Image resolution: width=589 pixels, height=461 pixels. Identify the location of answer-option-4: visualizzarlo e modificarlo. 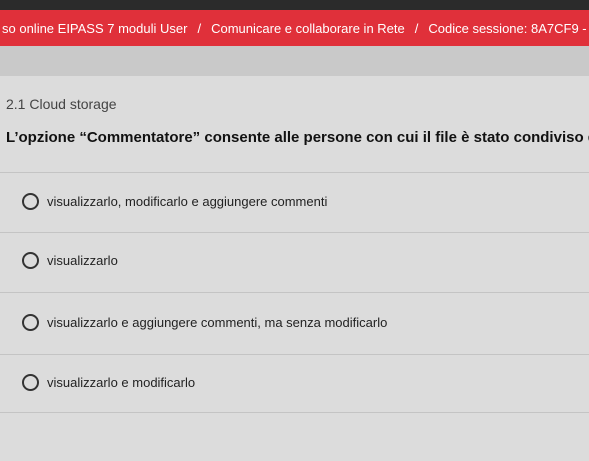
(302, 382).